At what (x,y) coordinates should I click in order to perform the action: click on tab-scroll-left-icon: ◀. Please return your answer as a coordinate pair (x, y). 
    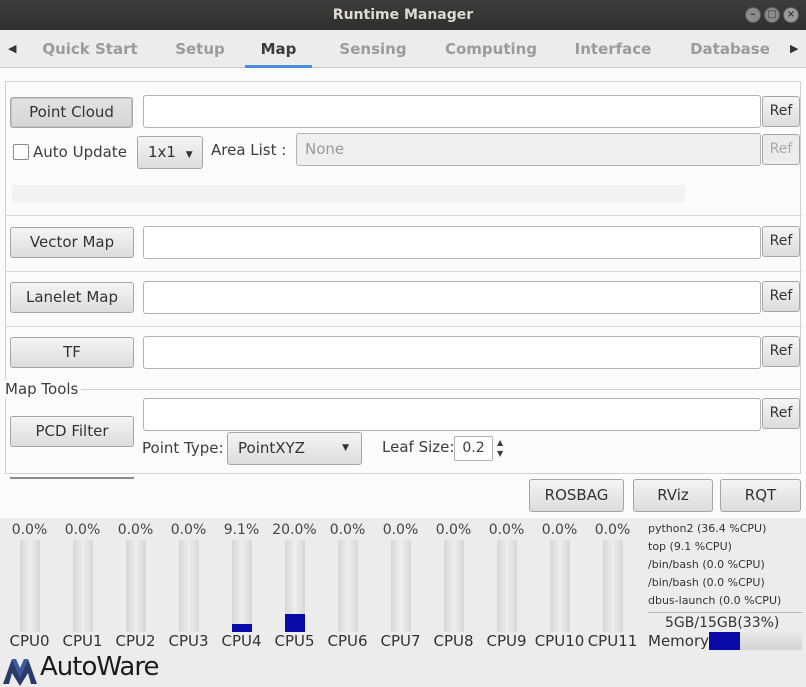
    Looking at the image, I should click on (12, 48).